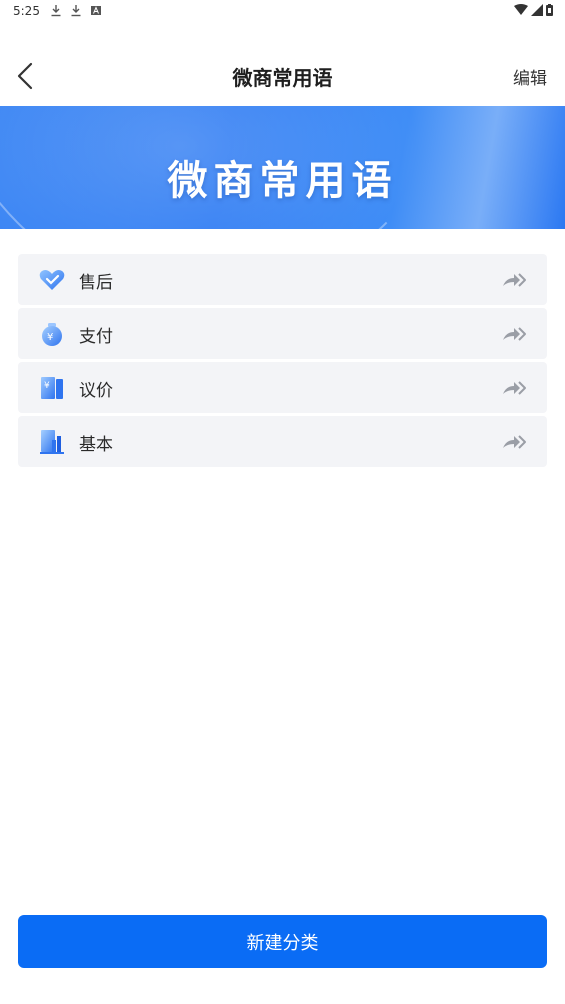 The image size is (565, 1004). I want to click on new-category-button: 新建分类, so click(282, 941).